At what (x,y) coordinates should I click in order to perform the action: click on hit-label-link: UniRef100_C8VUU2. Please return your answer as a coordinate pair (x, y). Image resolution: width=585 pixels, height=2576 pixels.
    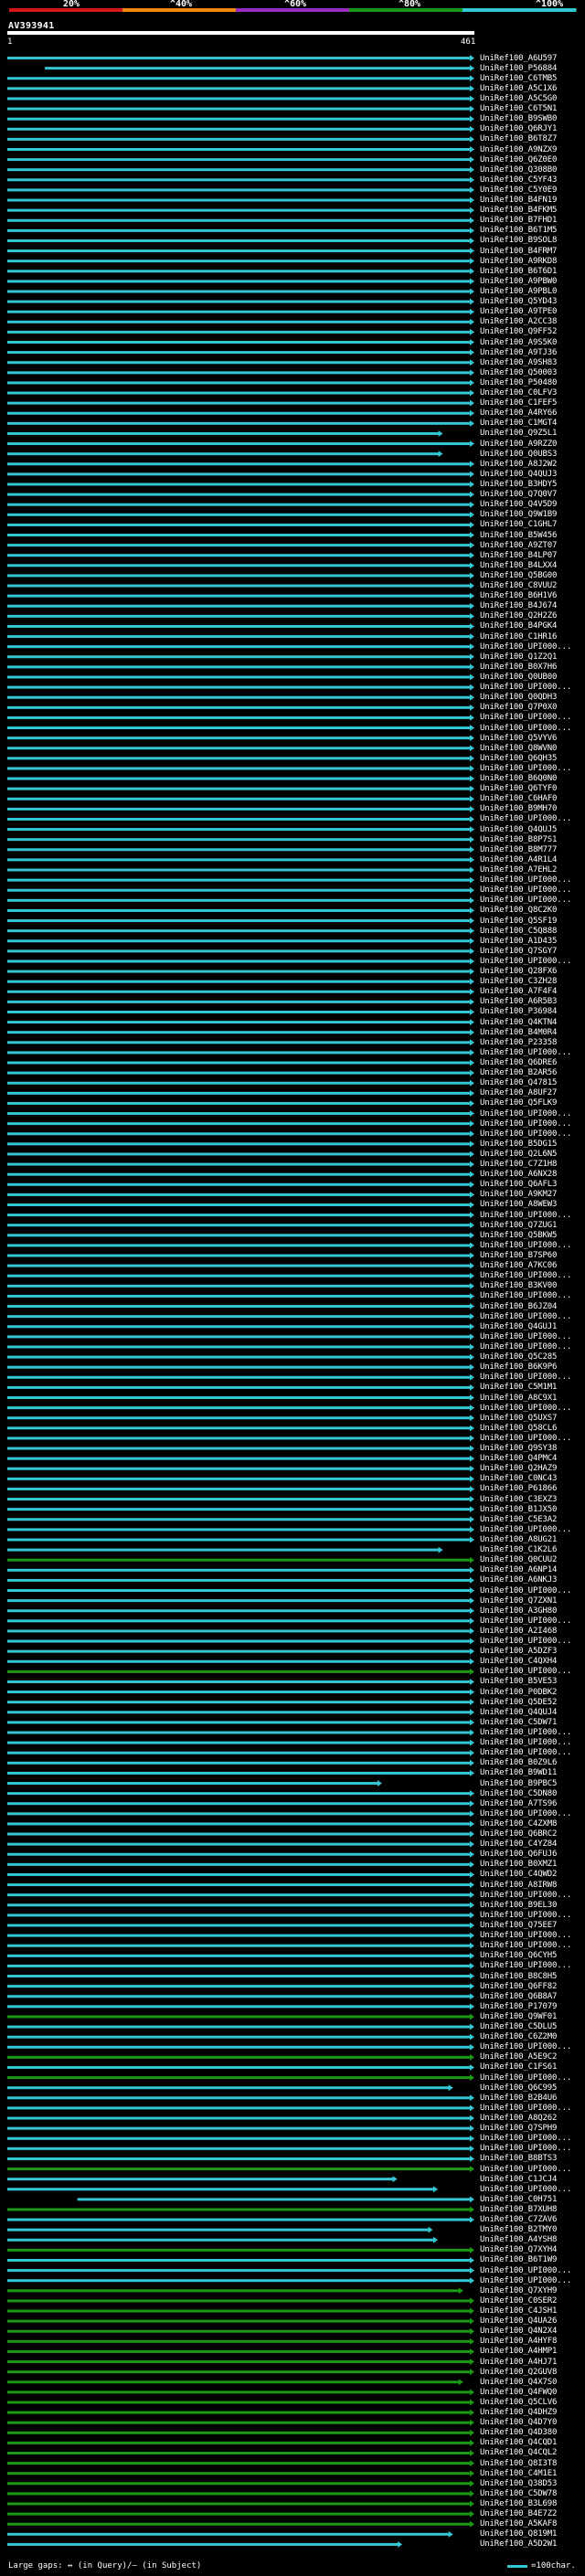
    Looking at the image, I should click on (518, 585).